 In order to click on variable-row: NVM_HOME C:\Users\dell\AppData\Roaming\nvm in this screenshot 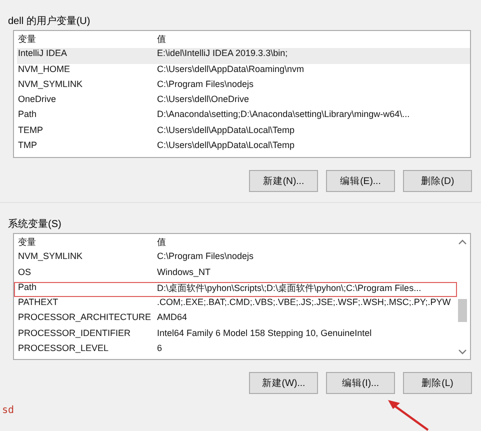, I will do `click(243, 71)`.